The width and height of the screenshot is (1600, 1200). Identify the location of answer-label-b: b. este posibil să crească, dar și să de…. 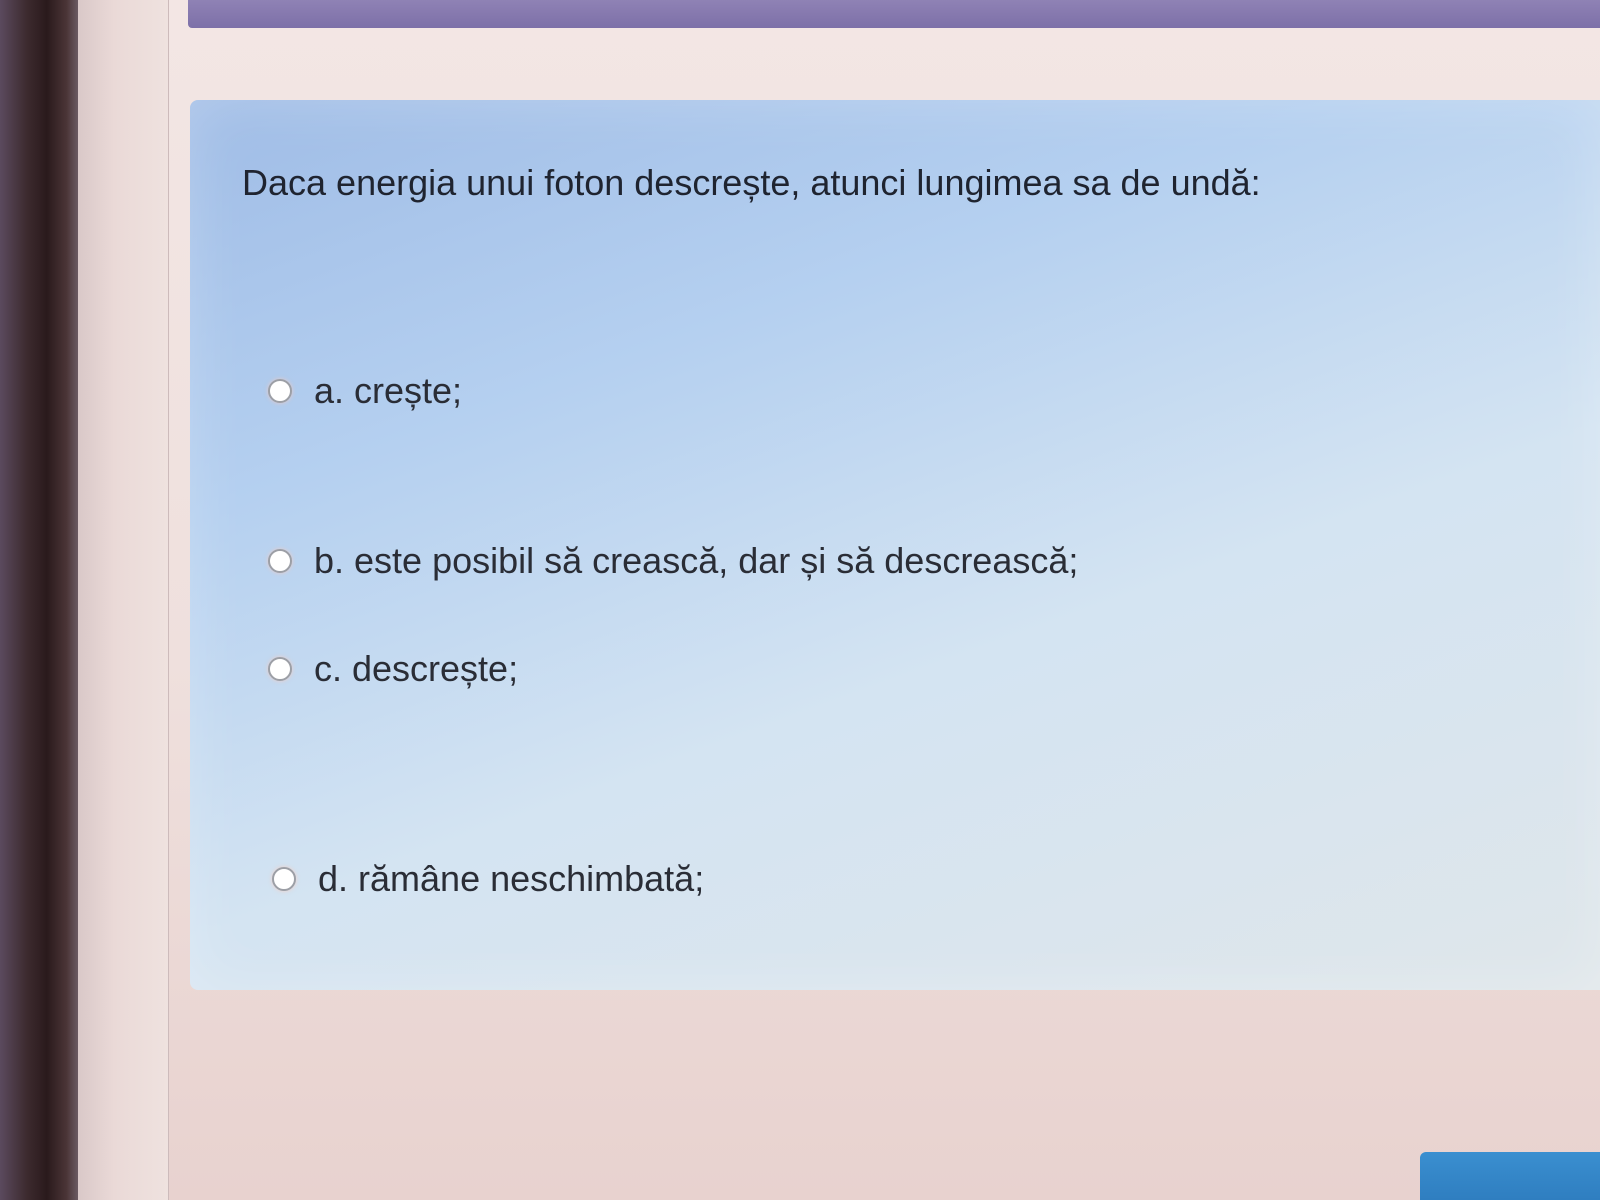
(696, 560).